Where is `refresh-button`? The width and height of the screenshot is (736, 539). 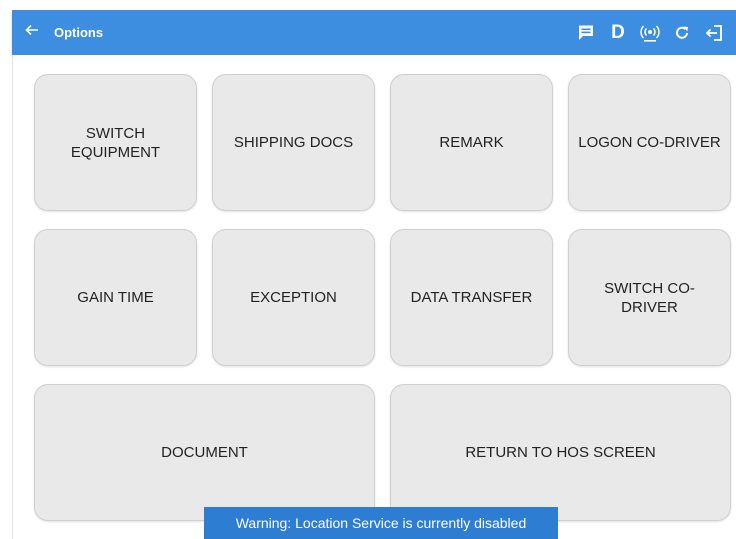
refresh-button is located at coordinates (682, 32).